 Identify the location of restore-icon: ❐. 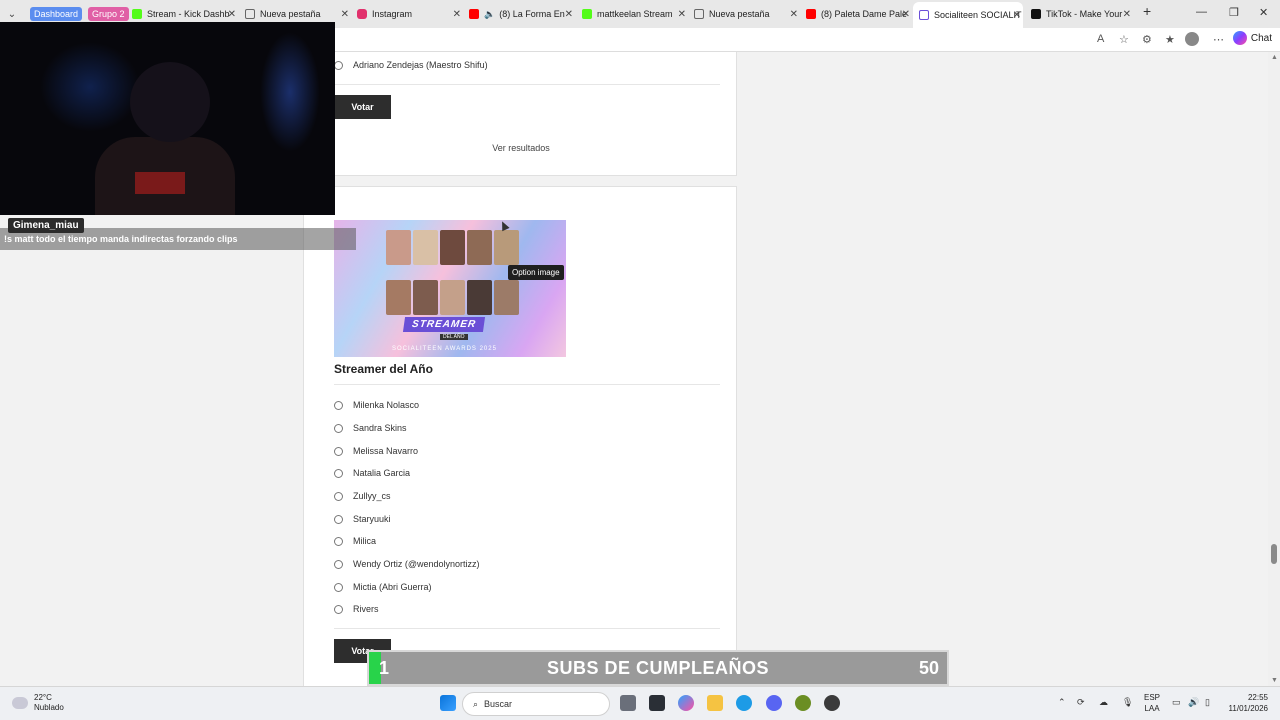
(1234, 12).